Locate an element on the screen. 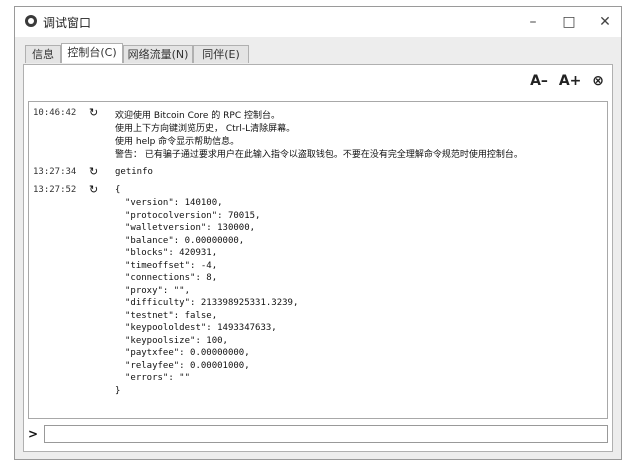 Image resolution: width=636 pixels, height=472 pixels. tab-network-traffic: 网络流量(N) is located at coordinates (158, 54).